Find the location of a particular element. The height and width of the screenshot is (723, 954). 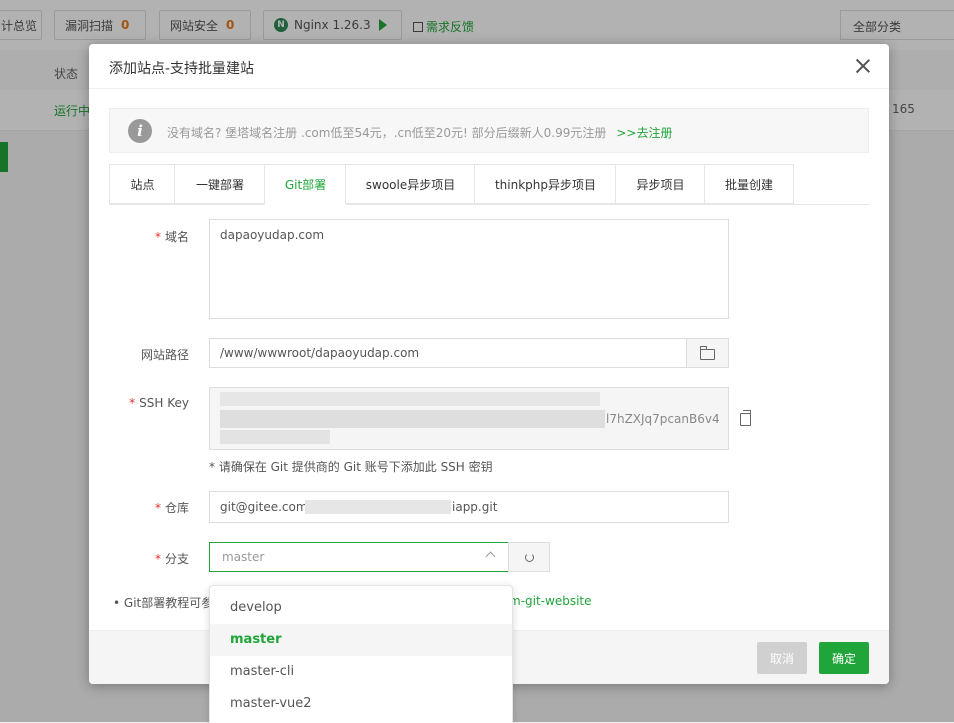

cancel-button: 取消 is located at coordinates (782, 658).